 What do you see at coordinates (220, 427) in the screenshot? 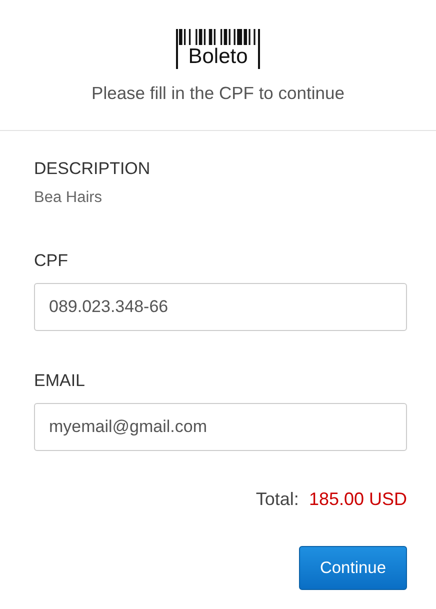
I see `input-field: myemail@gmail.com` at bounding box center [220, 427].